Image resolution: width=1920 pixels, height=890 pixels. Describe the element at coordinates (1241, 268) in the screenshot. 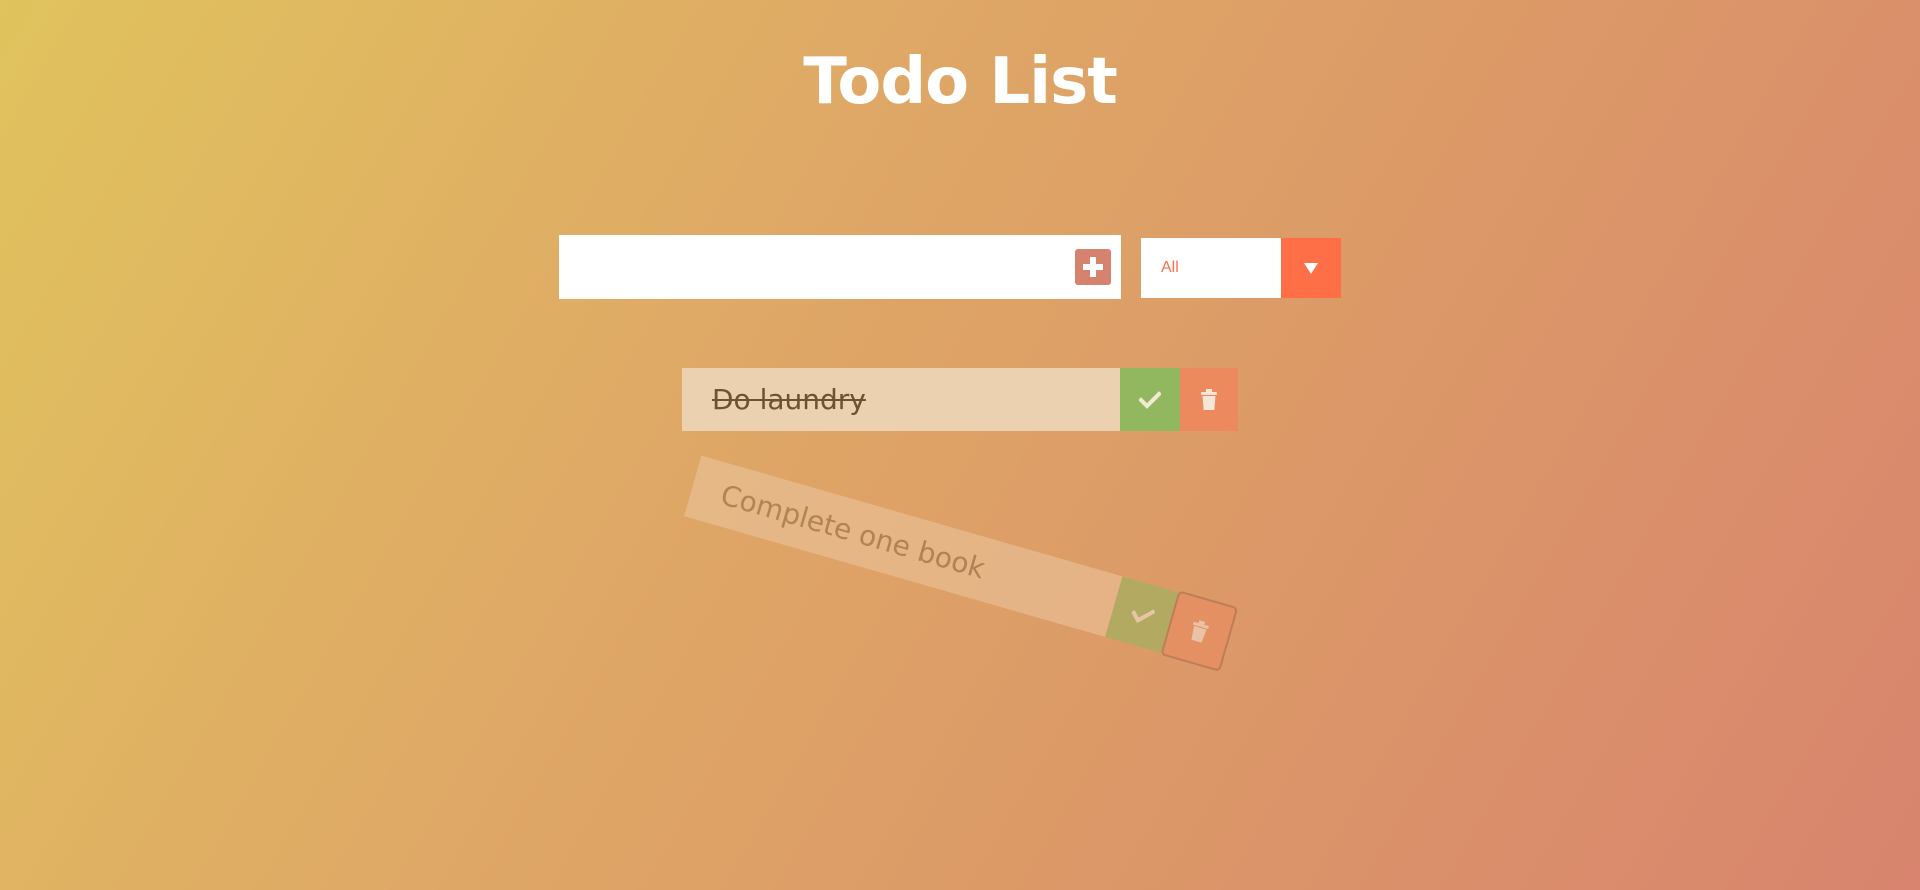

I see `filter-select: All` at that location.